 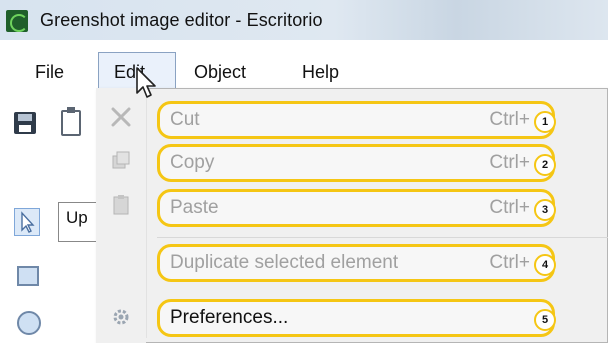 I want to click on cut-icon, so click(x=121, y=117).